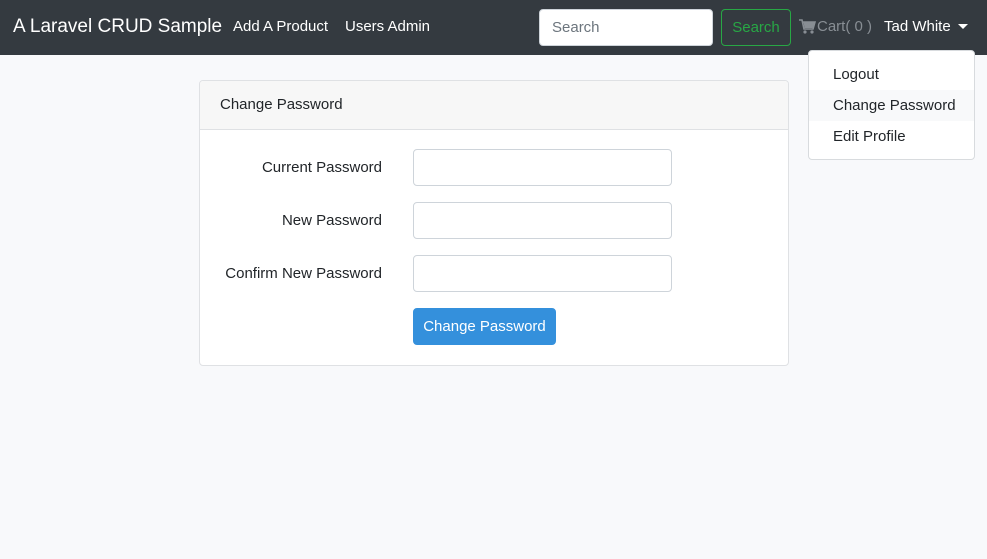 This screenshot has width=987, height=559. What do you see at coordinates (891, 74) in the screenshot?
I see `menu-item-logout: Logout` at bounding box center [891, 74].